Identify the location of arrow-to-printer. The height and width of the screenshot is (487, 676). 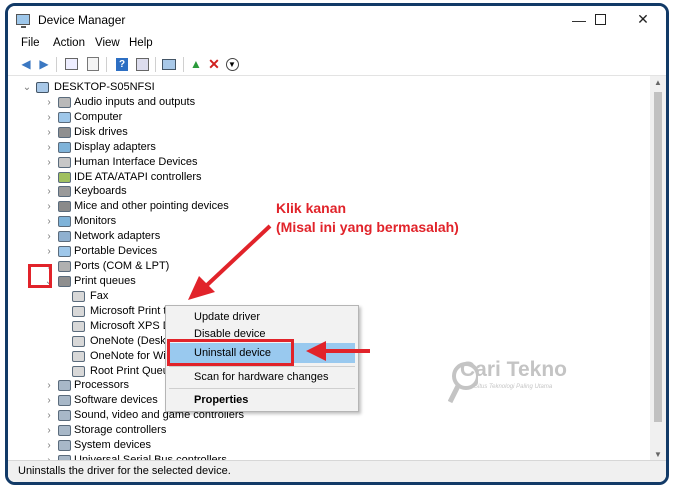
(230, 262).